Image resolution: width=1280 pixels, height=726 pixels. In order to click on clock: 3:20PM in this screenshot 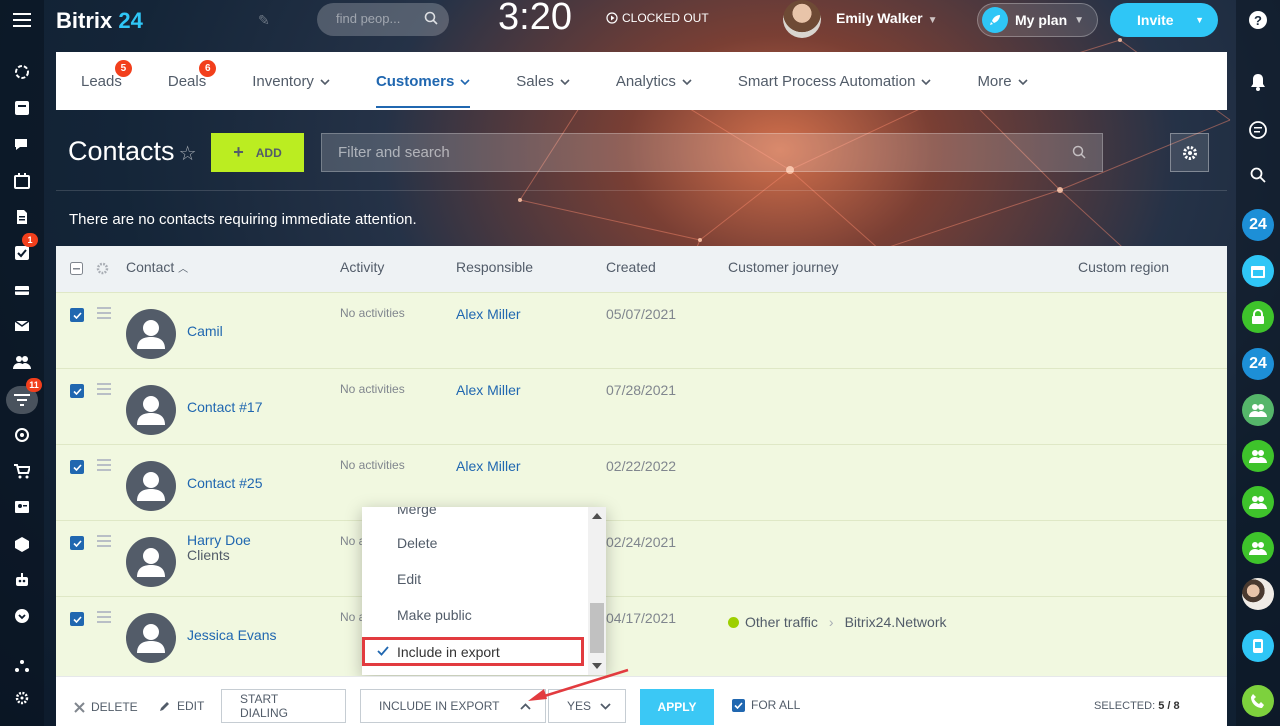, I will do `click(545, 19)`.